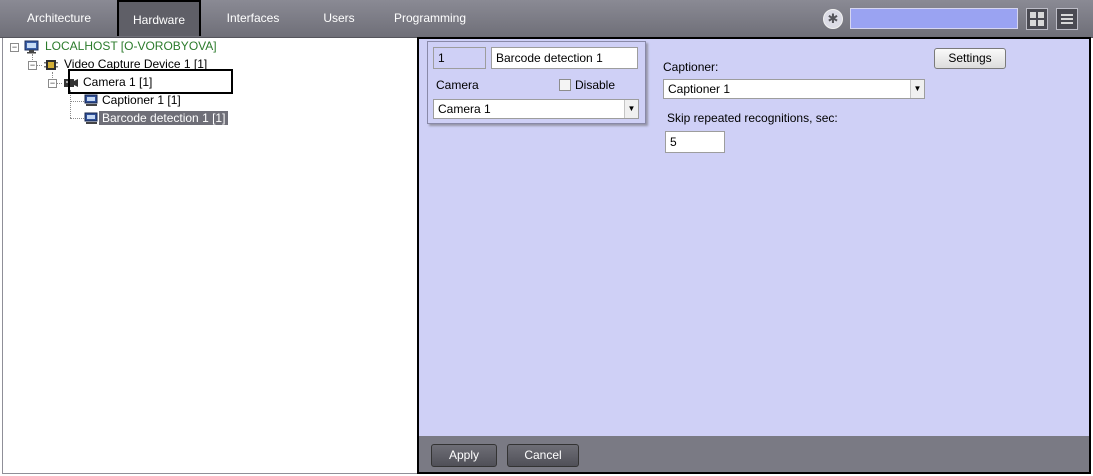 The height and width of the screenshot is (476, 1093). Describe the element at coordinates (1067, 19) in the screenshot. I see `menu-icon` at that location.